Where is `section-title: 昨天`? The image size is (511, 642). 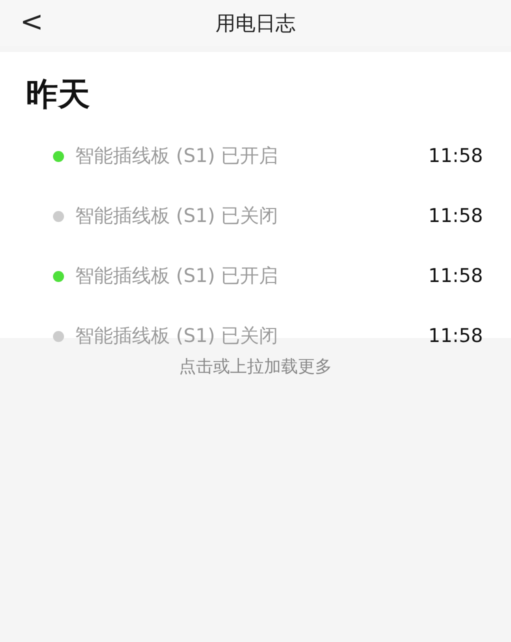
section-title: 昨天 is located at coordinates (58, 94).